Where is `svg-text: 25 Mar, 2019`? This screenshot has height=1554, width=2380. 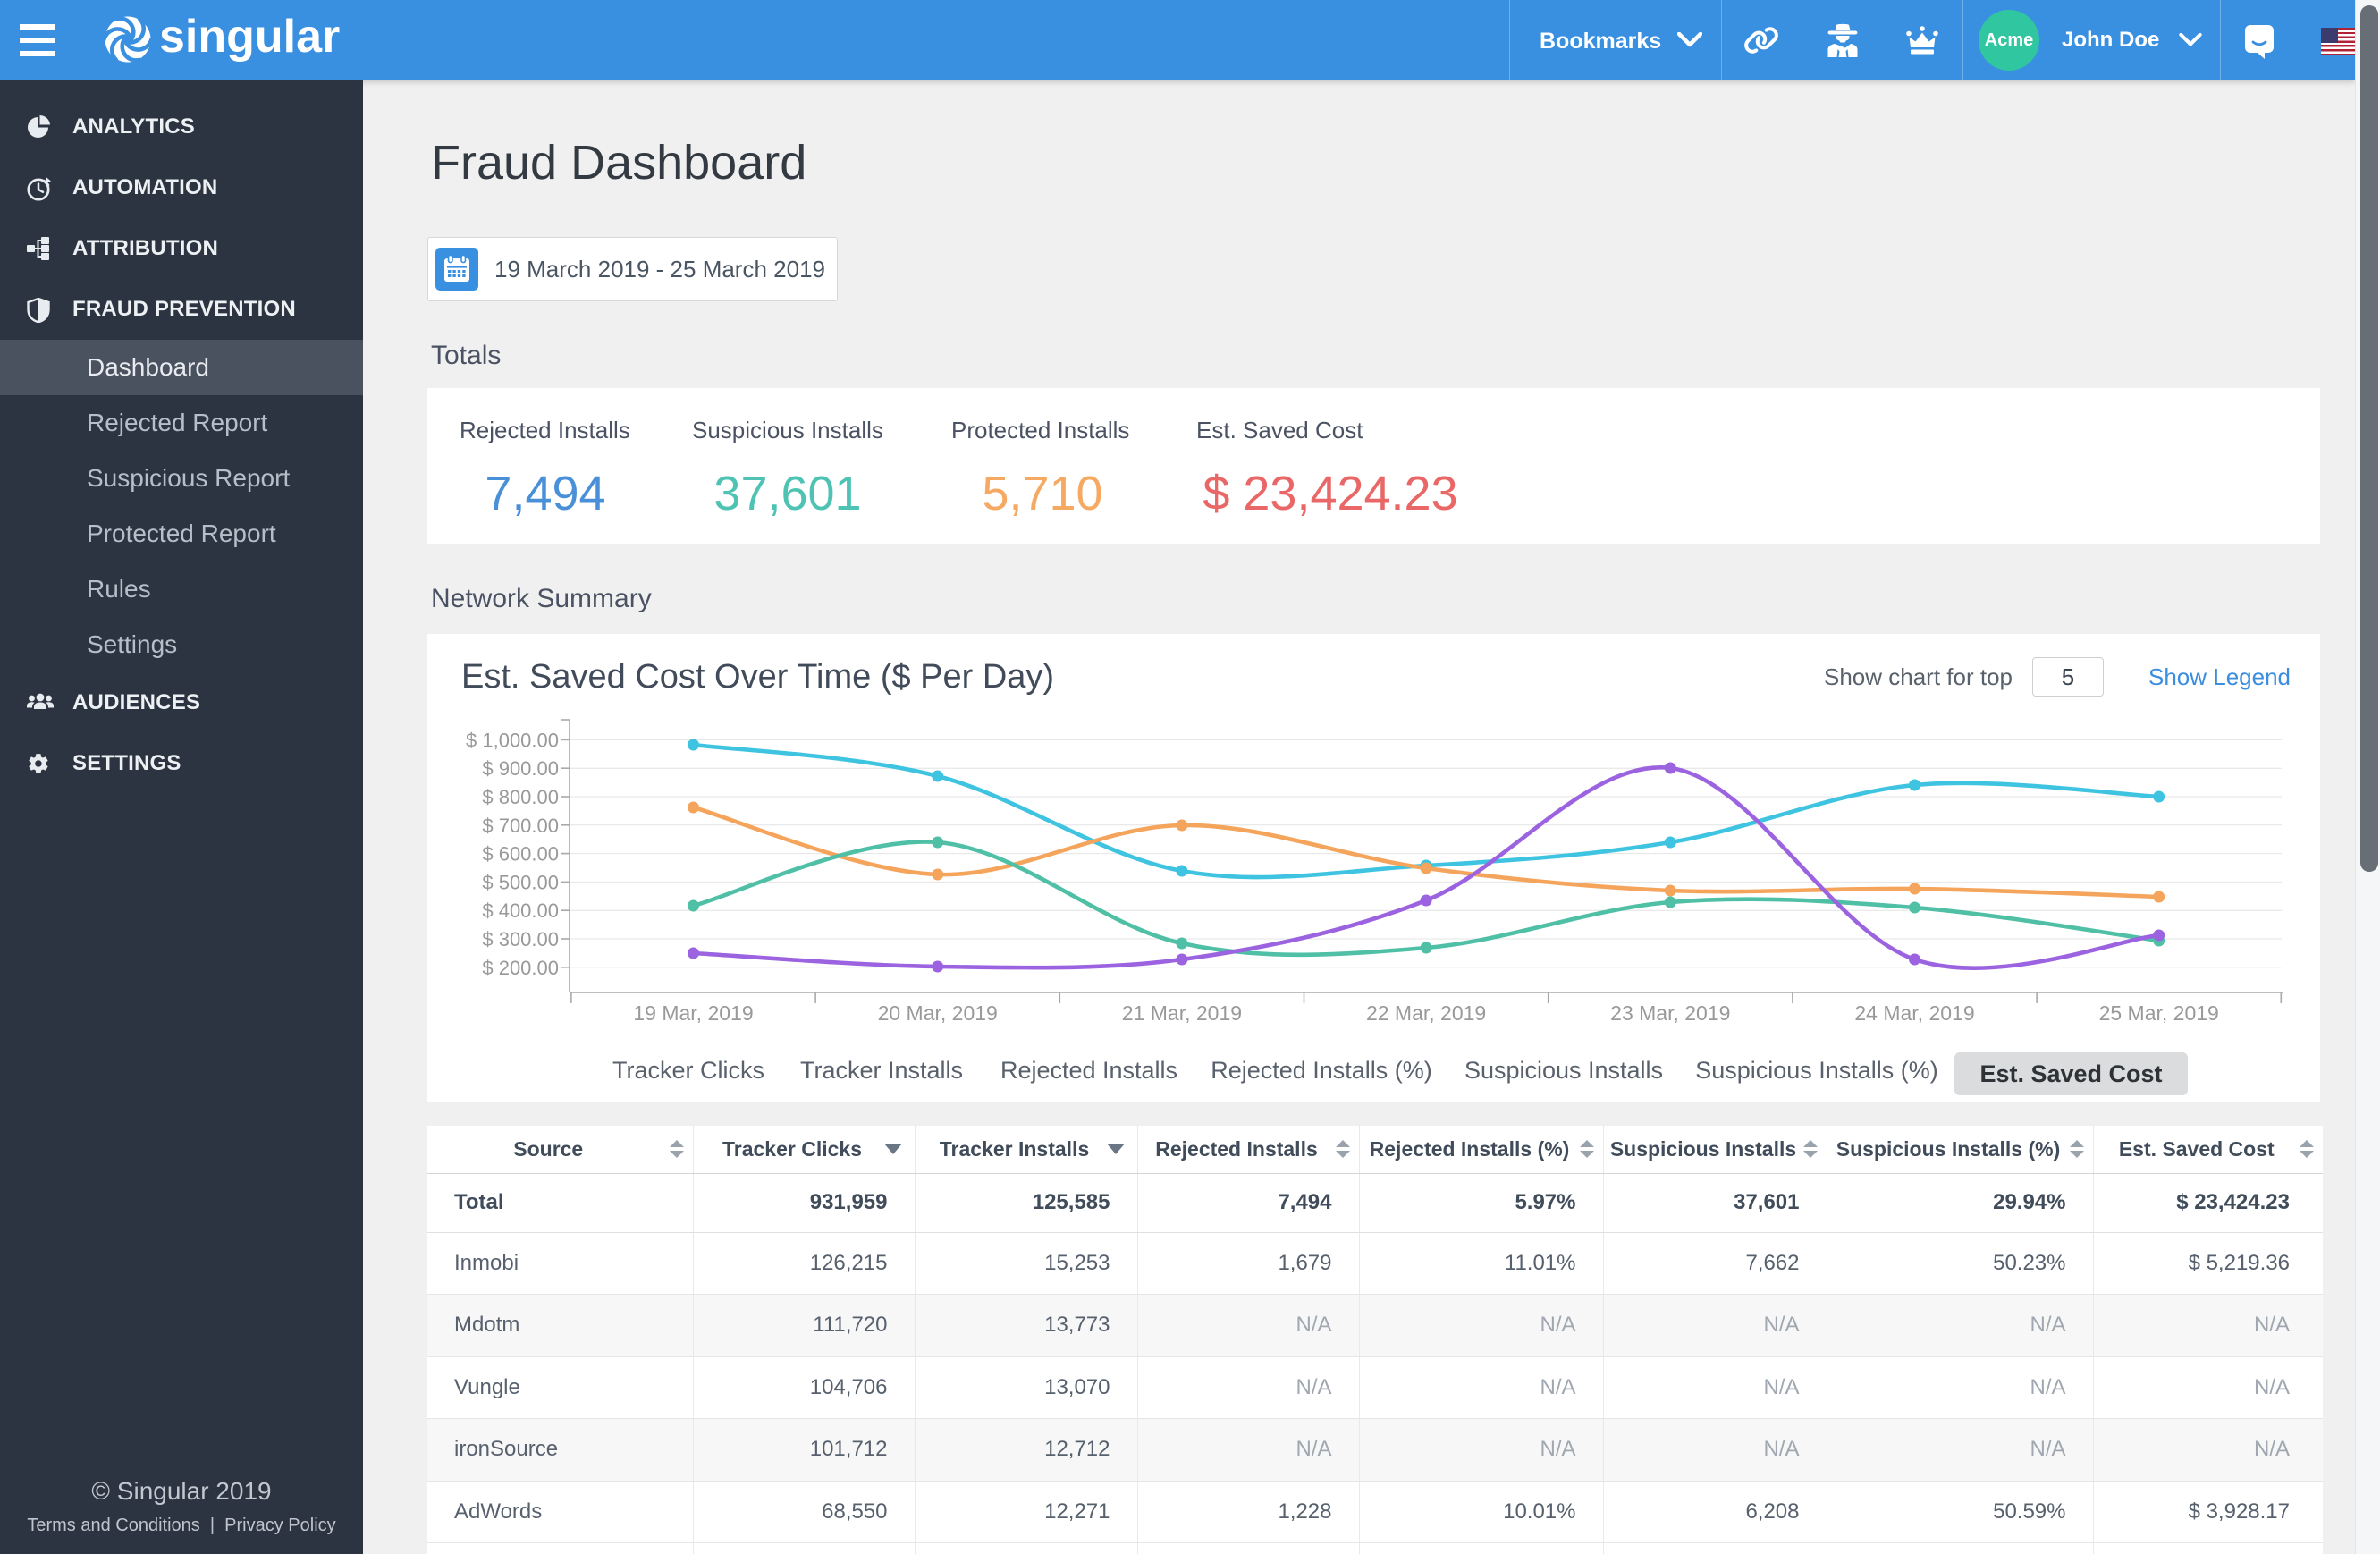
svg-text: 25 Mar, 2019 is located at coordinates (2159, 1013).